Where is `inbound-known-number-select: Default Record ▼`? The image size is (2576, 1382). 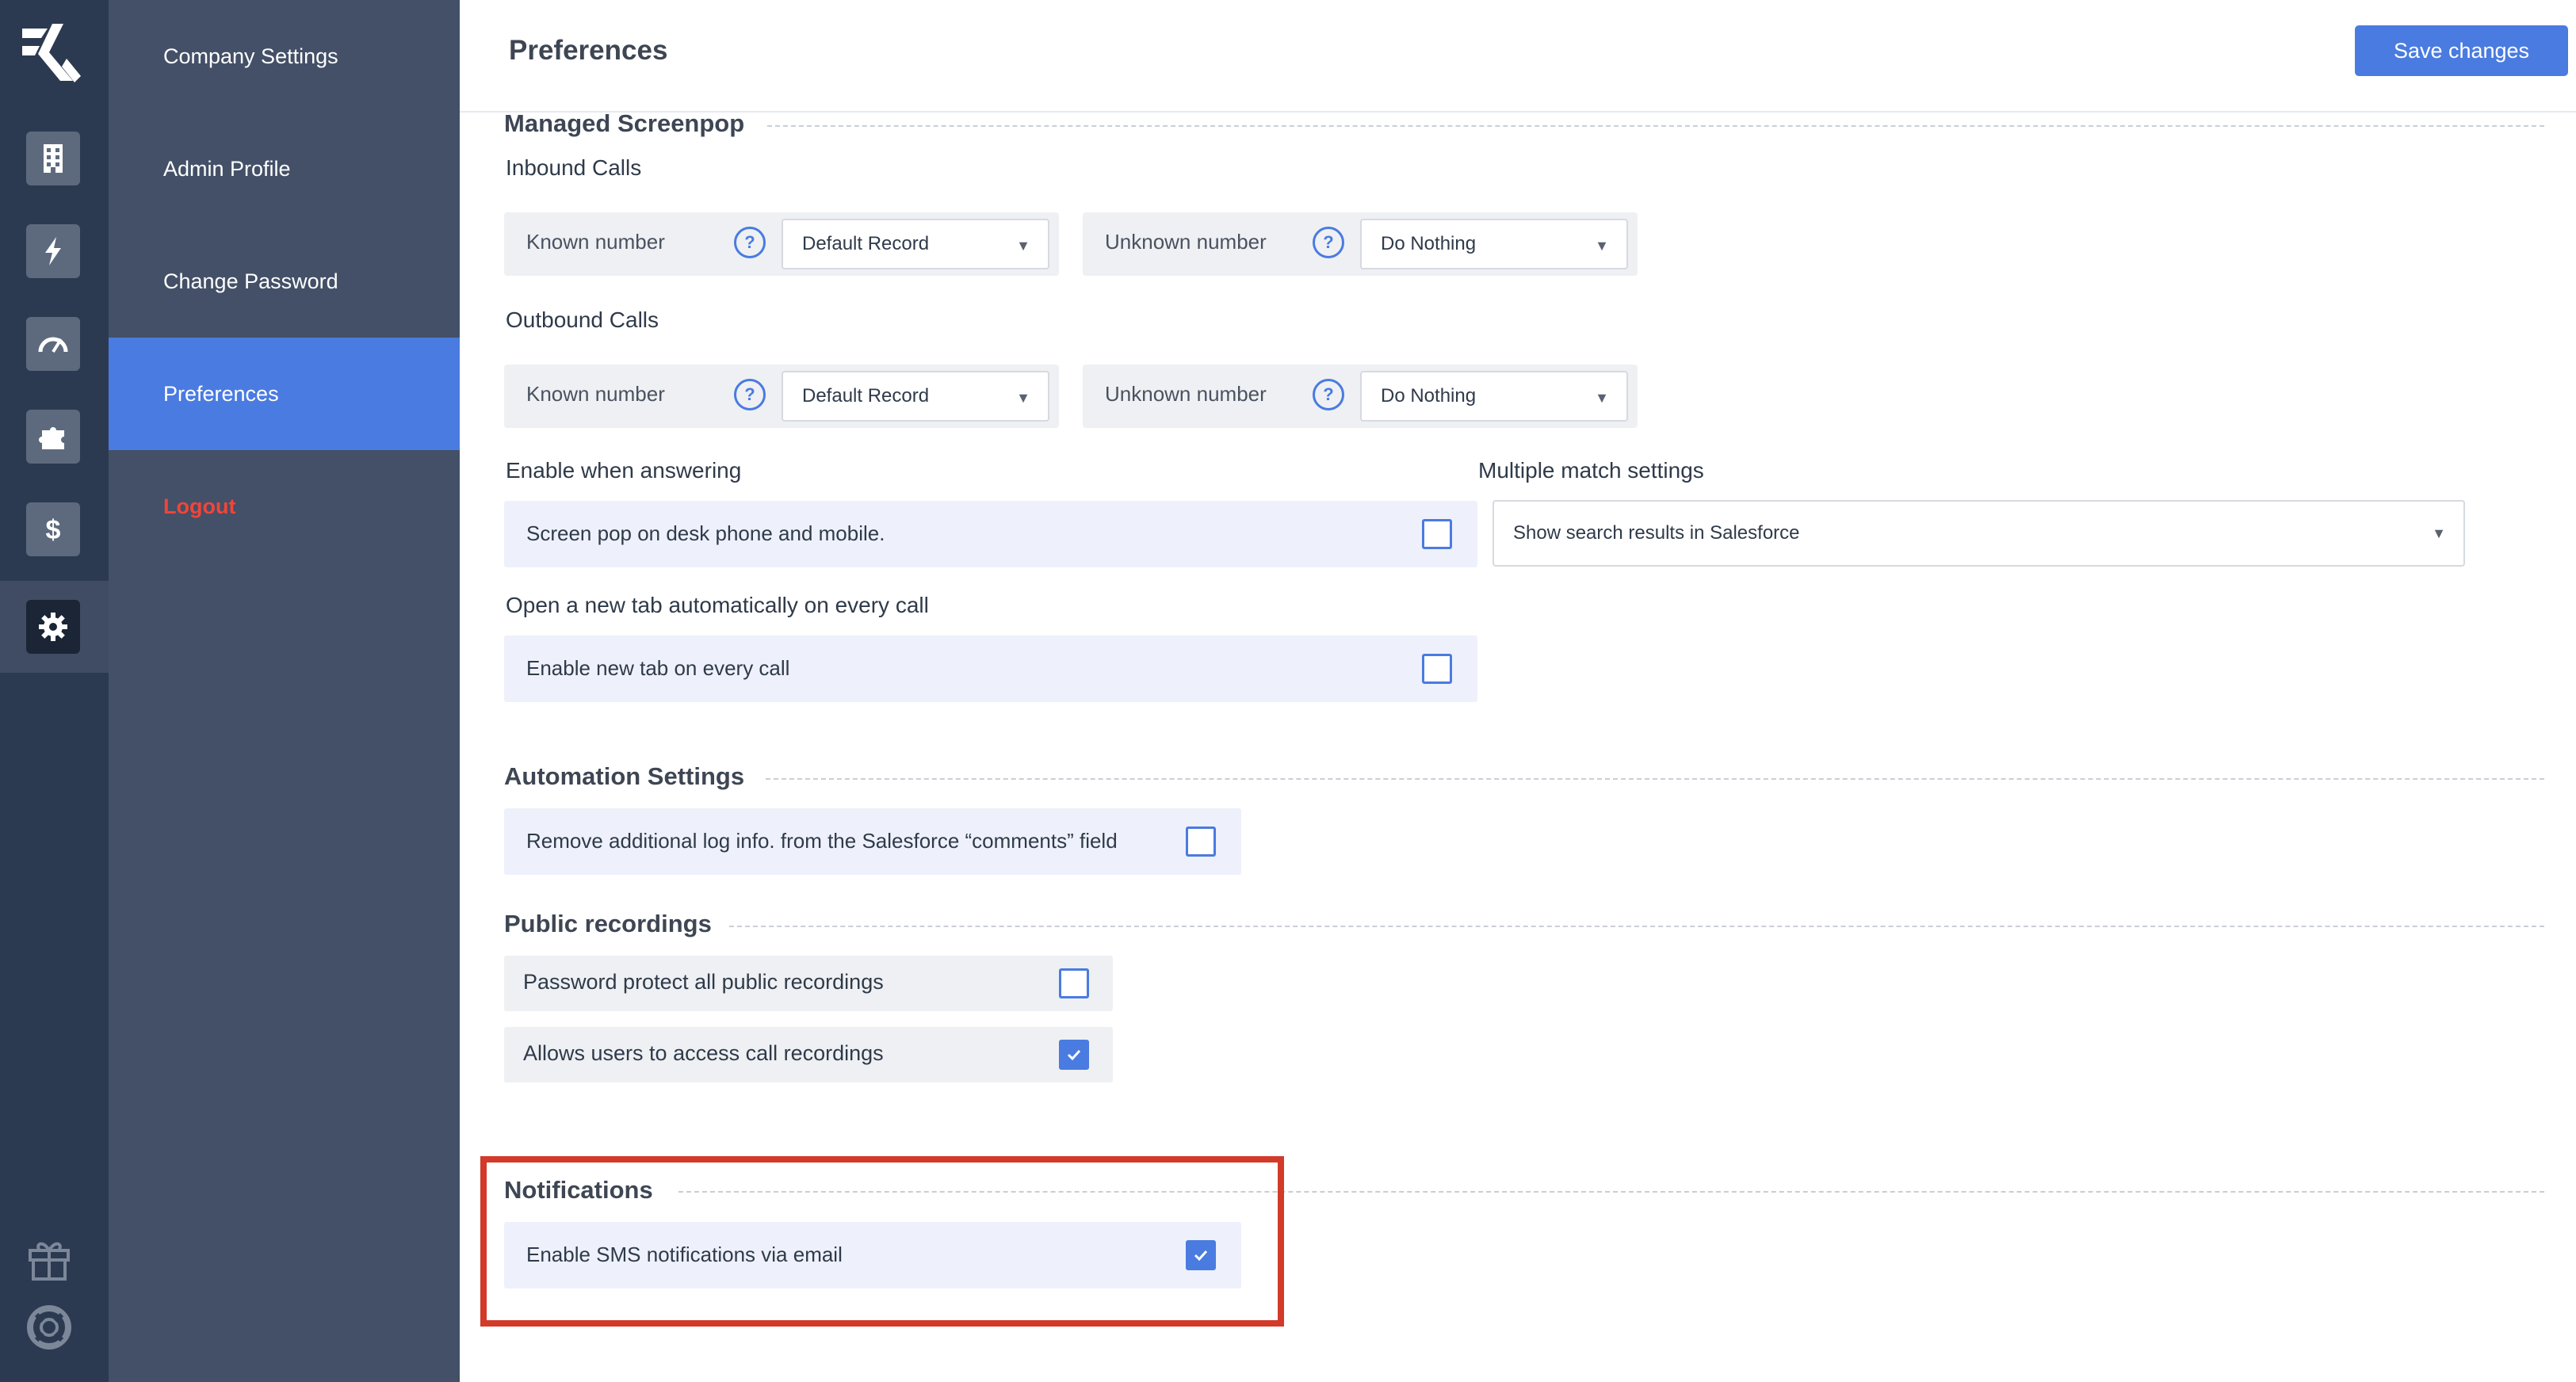 inbound-known-number-select: Default Record ▼ is located at coordinates (915, 244).